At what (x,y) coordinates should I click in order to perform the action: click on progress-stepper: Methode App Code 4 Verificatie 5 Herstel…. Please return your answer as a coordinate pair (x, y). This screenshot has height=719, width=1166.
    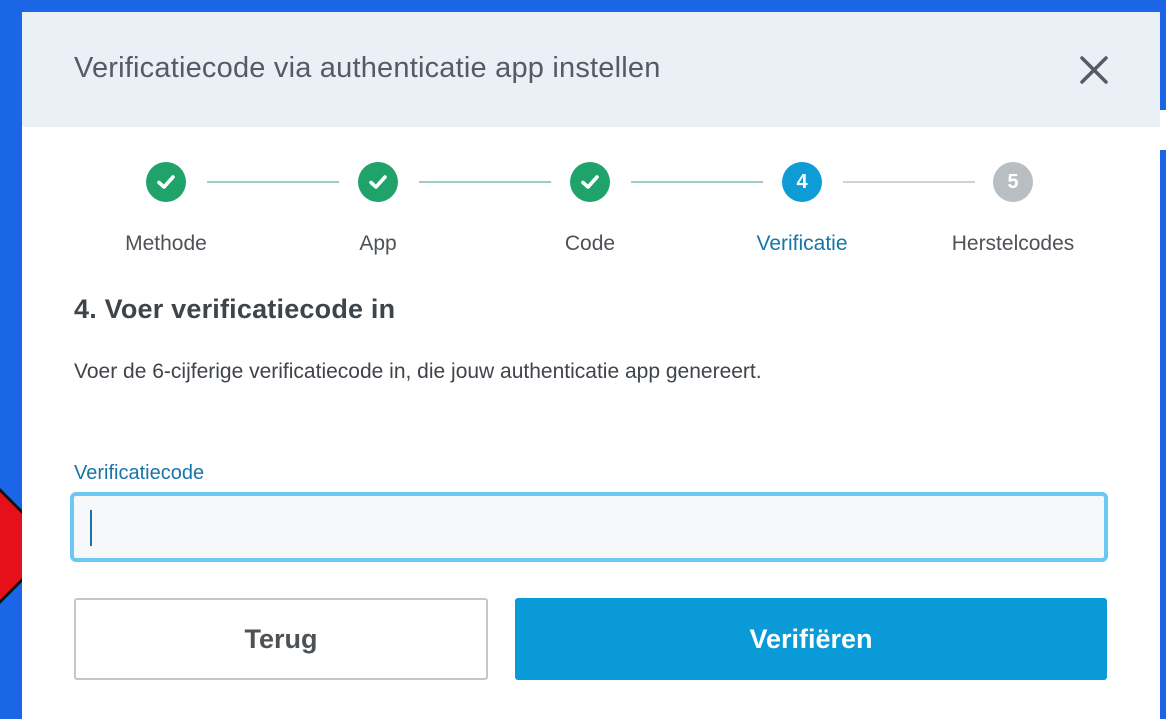
    Looking at the image, I should click on (591, 217).